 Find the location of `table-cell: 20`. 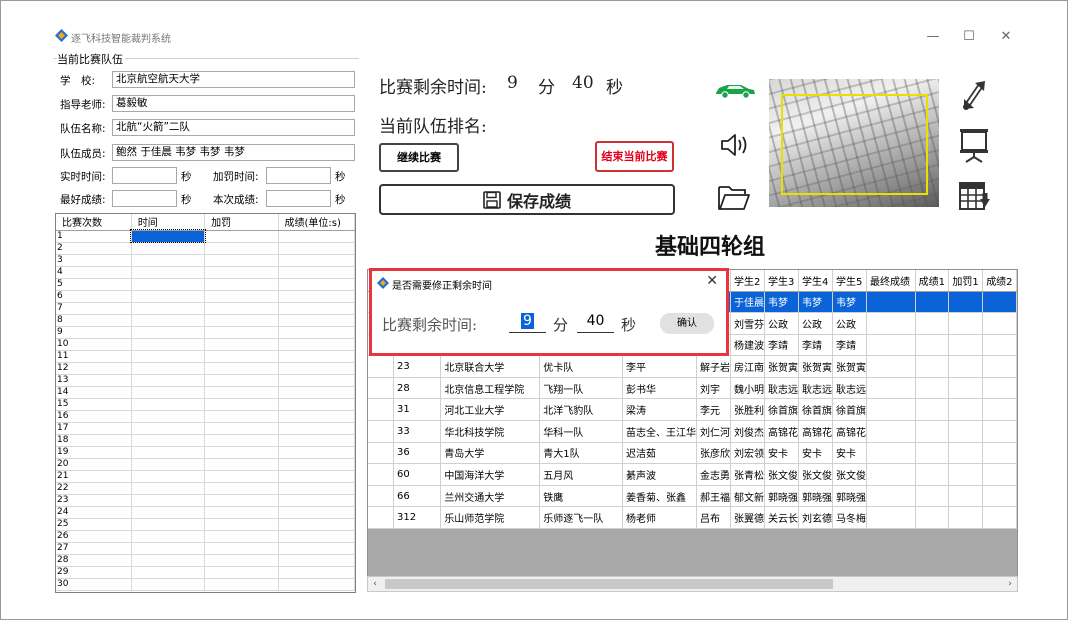

table-cell: 20 is located at coordinates (94, 464).